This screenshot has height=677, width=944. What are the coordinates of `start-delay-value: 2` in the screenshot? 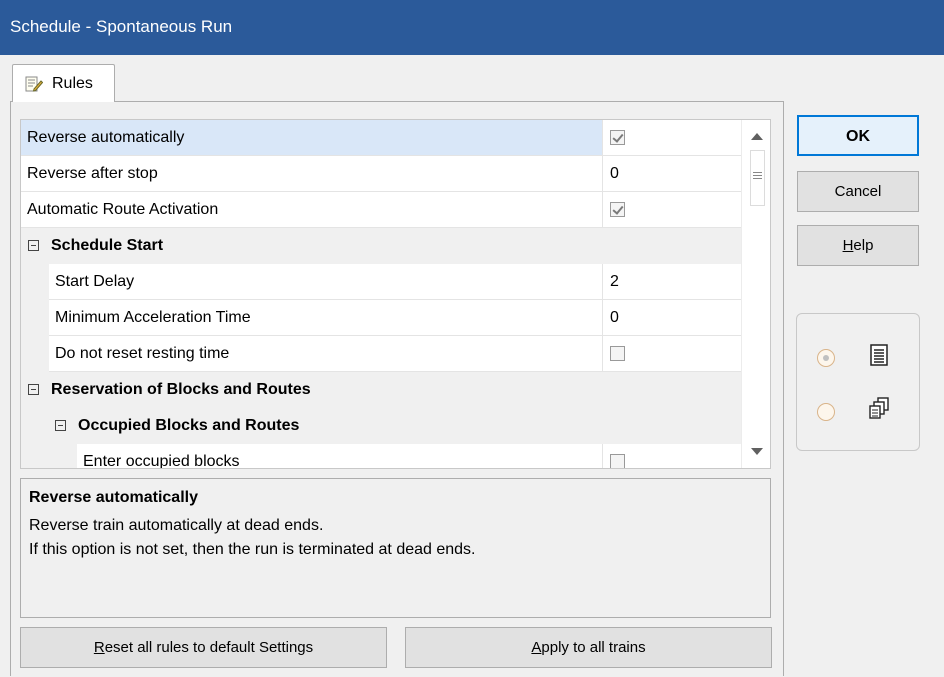 It's located at (672, 282).